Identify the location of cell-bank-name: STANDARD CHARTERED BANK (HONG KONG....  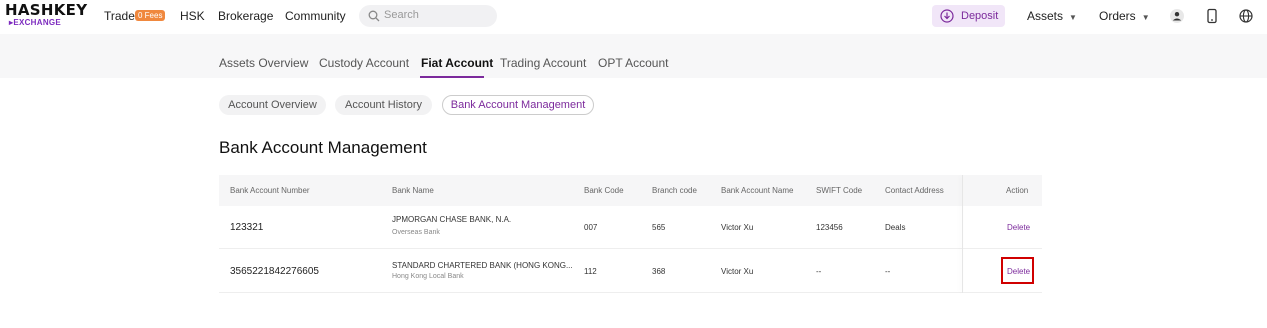
(482, 265).